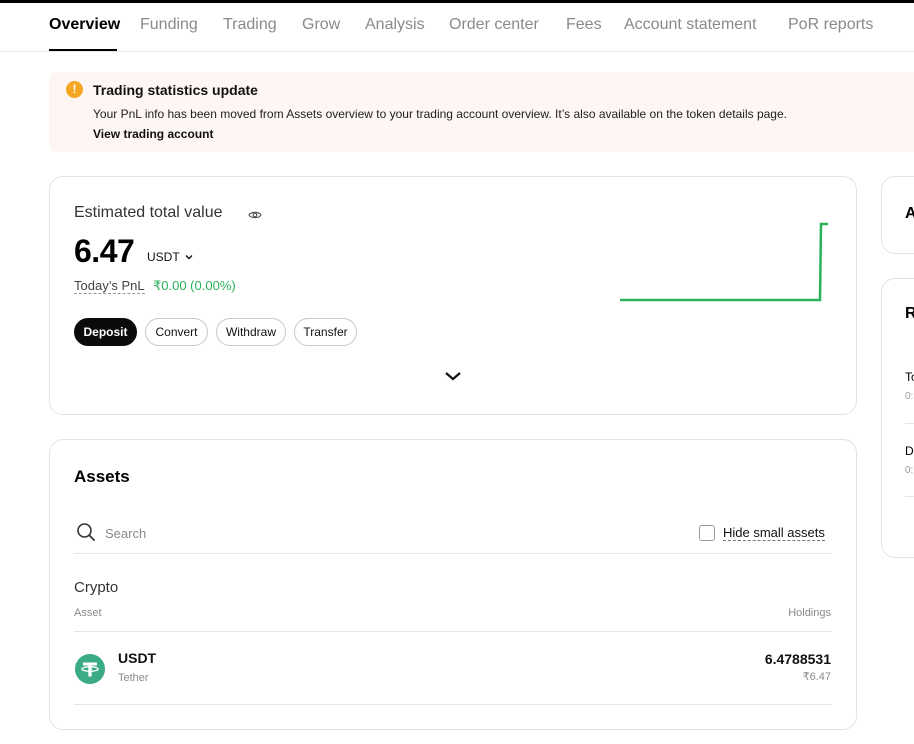 The width and height of the screenshot is (914, 744). What do you see at coordinates (909, 213) in the screenshot?
I see `side-card-top-title: A` at bounding box center [909, 213].